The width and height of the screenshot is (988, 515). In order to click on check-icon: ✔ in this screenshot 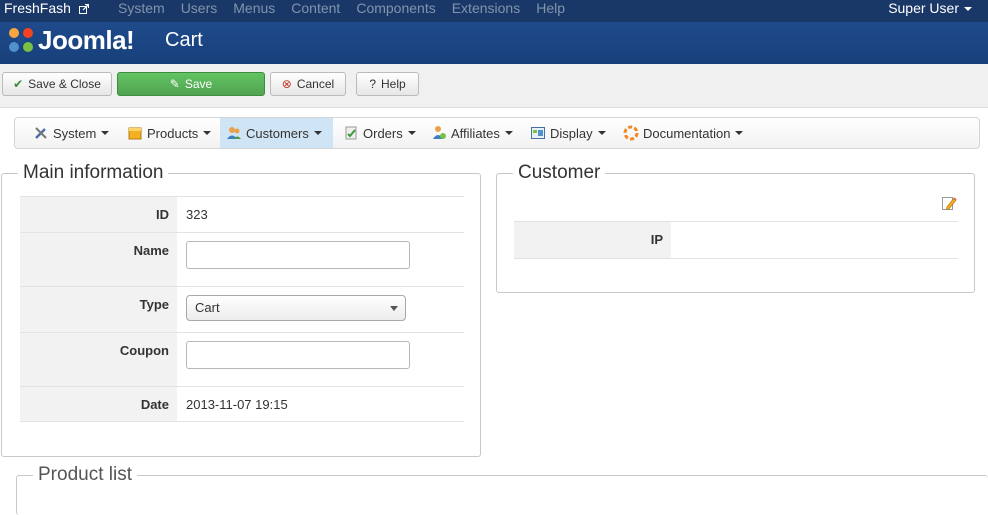, I will do `click(18, 84)`.